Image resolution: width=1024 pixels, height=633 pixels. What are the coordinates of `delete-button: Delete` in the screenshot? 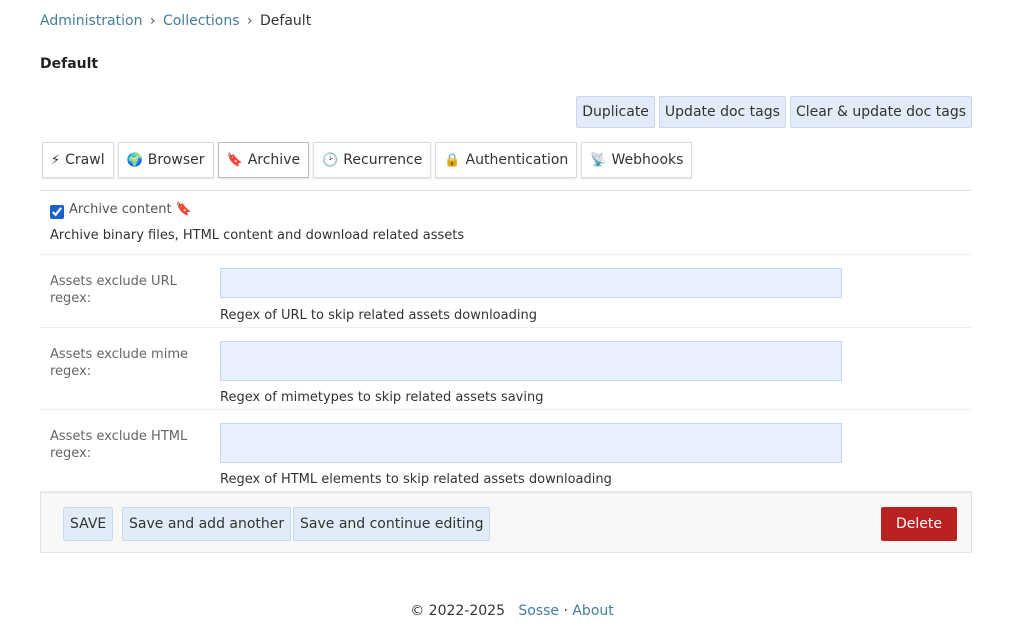 It's located at (919, 524).